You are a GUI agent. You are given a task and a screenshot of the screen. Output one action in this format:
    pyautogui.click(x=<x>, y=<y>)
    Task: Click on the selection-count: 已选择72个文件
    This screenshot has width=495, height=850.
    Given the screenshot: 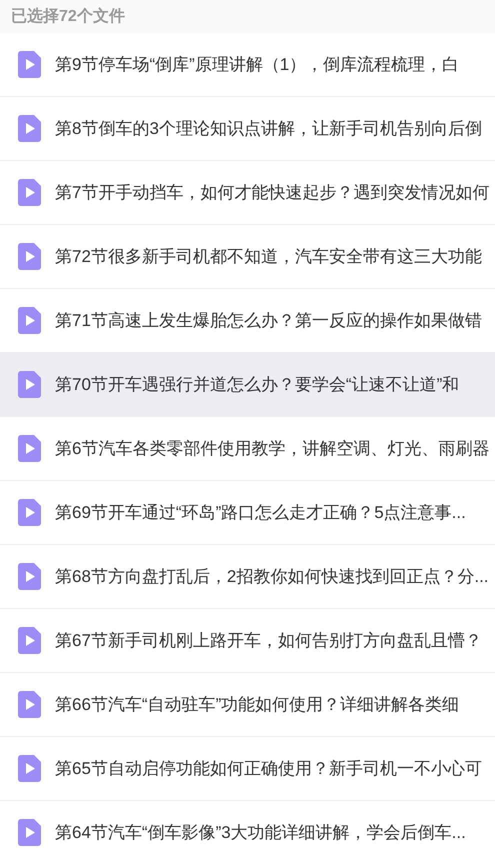 What is the action you would take?
    pyautogui.click(x=68, y=16)
    